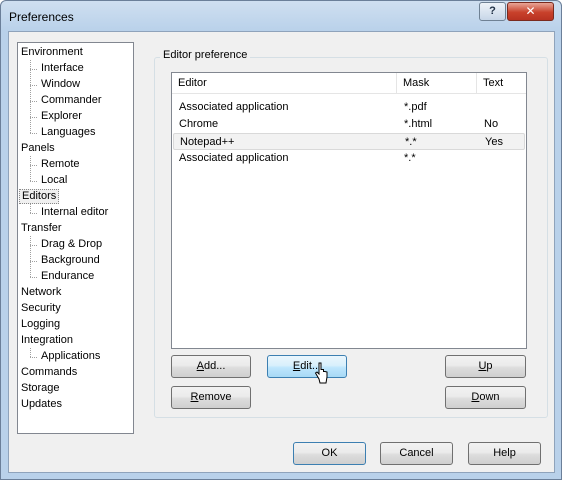 The image size is (562, 480). I want to click on column-header-text: Text, so click(501, 83).